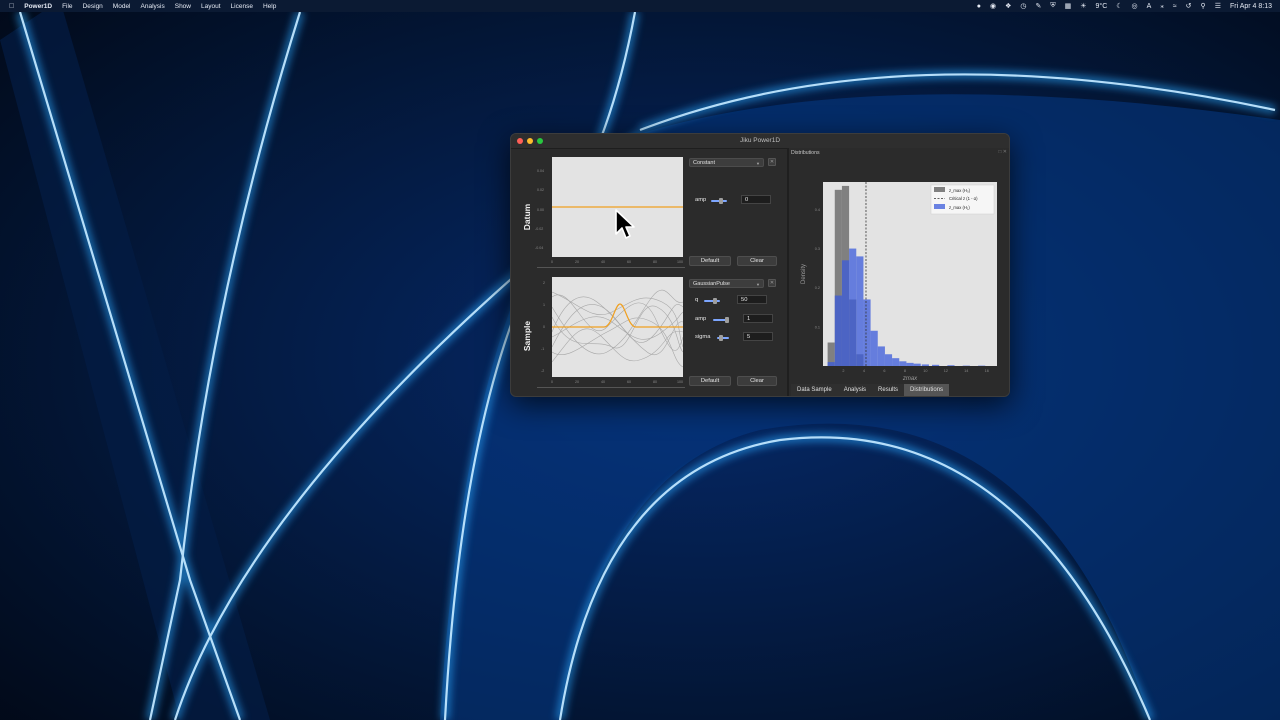  What do you see at coordinates (603, 382) in the screenshot?
I see `sample-xtick: 40` at bounding box center [603, 382].